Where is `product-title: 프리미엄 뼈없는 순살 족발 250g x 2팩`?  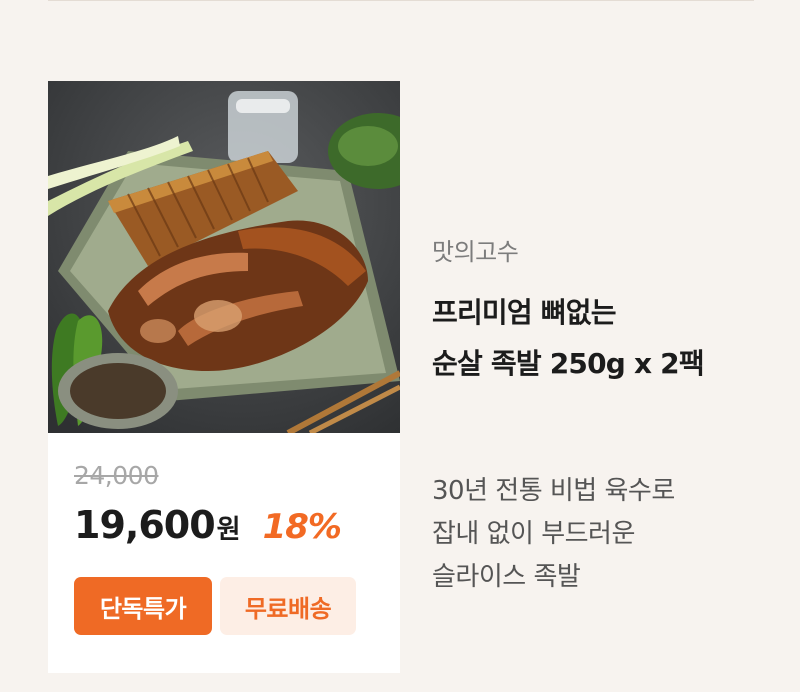 product-title: 프리미엄 뼈없는 순살 족발 250g x 2팩 is located at coordinates (602, 338).